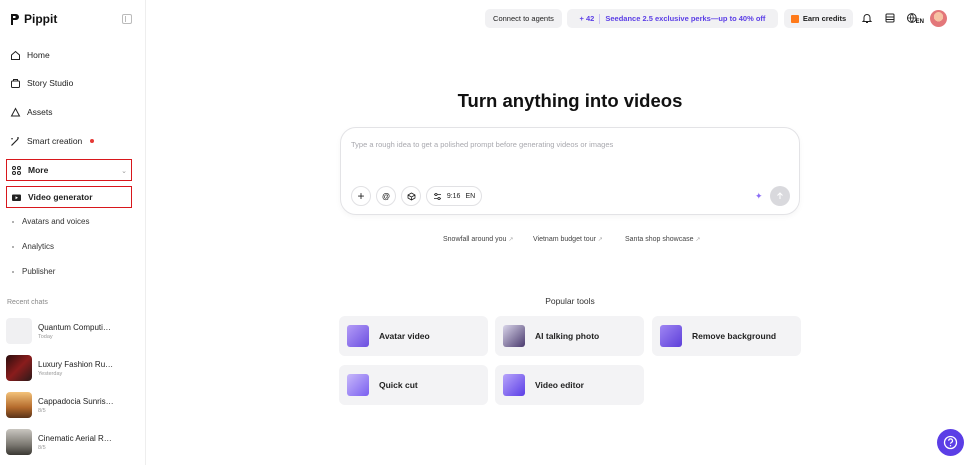 Image resolution: width=975 pixels, height=465 pixels. What do you see at coordinates (38, 246) in the screenshot?
I see `sidebar-subitem-label: Analytics` at bounding box center [38, 246].